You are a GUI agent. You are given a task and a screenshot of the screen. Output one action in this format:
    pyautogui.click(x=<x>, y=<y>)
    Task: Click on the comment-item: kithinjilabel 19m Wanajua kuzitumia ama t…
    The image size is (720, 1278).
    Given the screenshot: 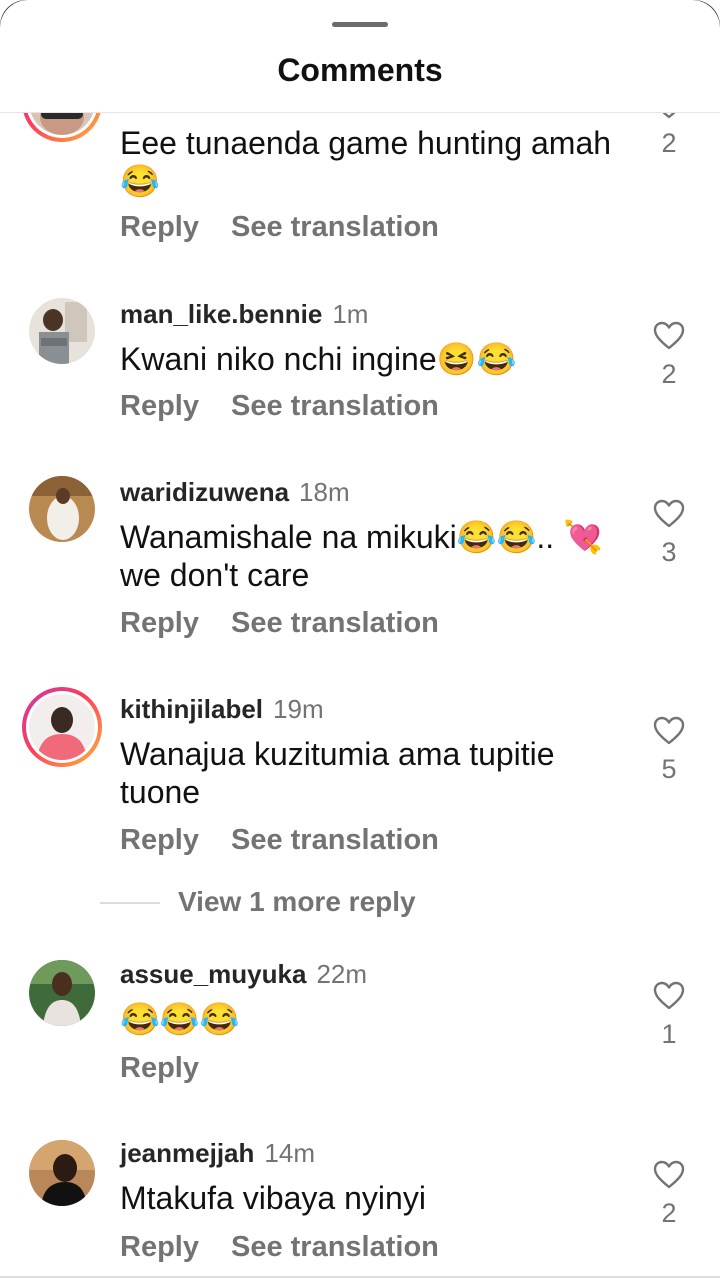 What is the action you would take?
    pyautogui.click(x=360, y=782)
    